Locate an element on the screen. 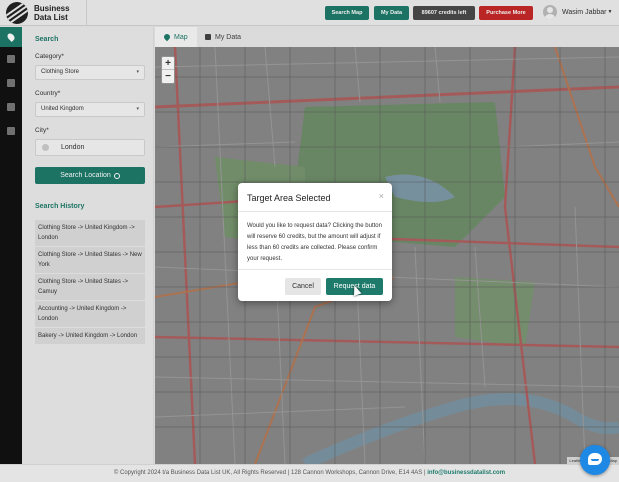 Image resolution: width=619 pixels, height=482 pixels. contact-email-link: info@businessdatalist.com is located at coordinates (466, 473).